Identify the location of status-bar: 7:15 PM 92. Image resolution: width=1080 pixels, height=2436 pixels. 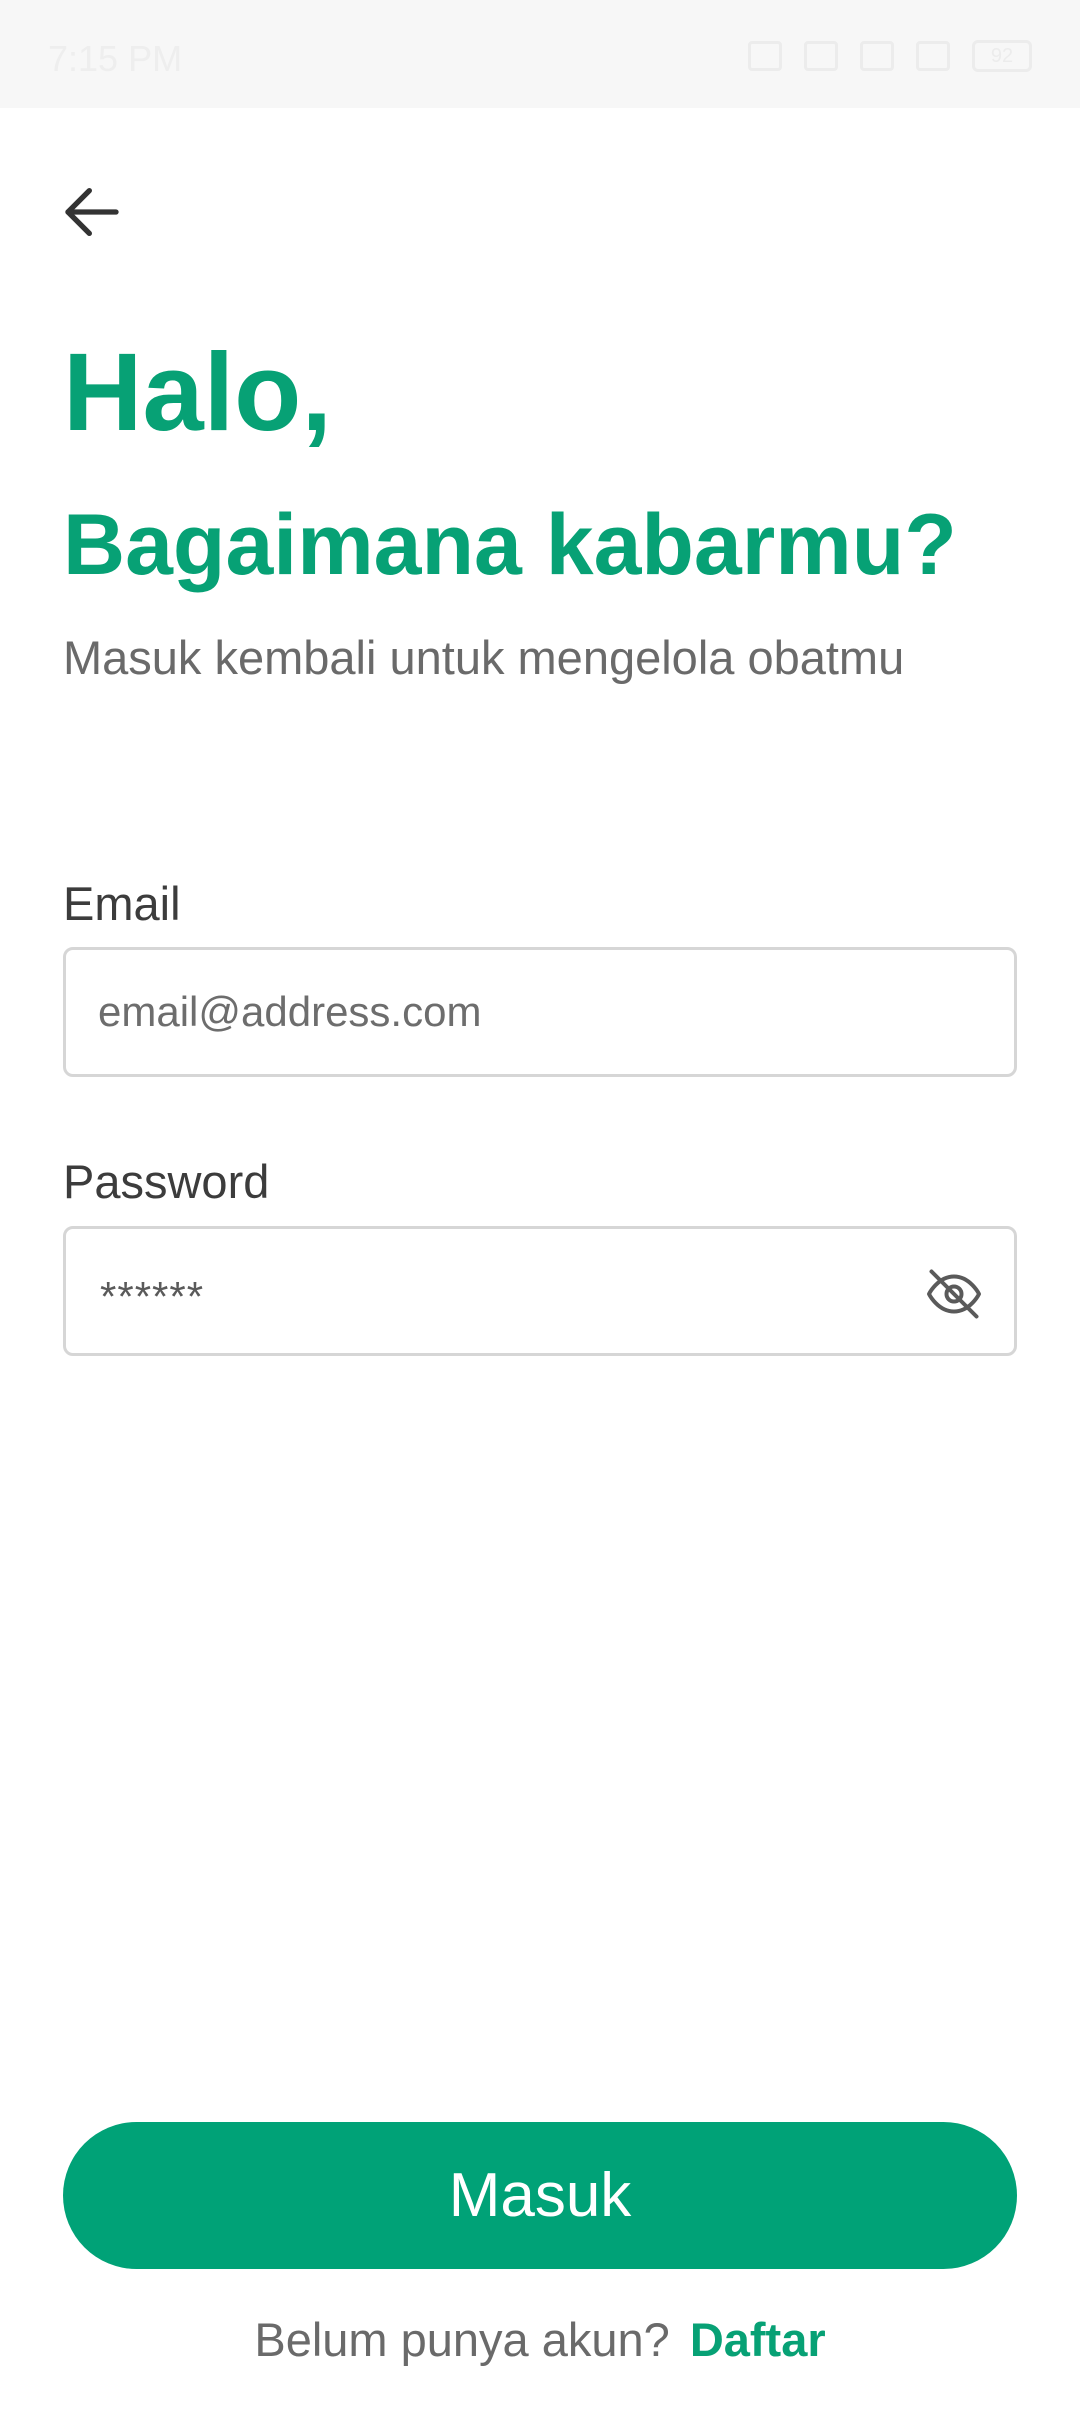
(540, 54).